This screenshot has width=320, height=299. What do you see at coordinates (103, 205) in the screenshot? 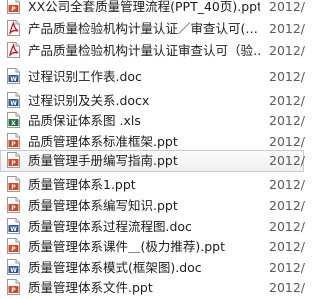
I see `file-name: 质量管理体系编写知识.ppt` at bounding box center [103, 205].